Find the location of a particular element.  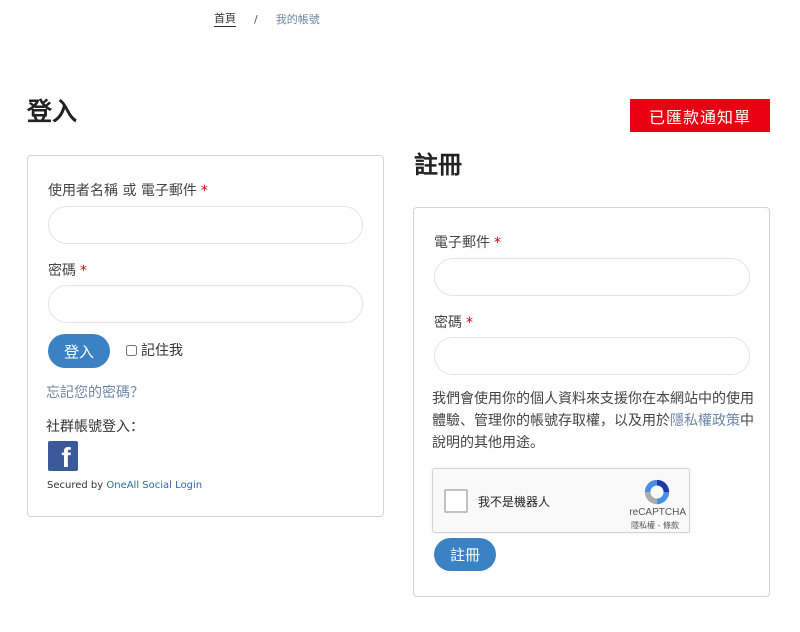

recaptcha-terms-link: 隱私權 - 條款 is located at coordinates (655, 525).